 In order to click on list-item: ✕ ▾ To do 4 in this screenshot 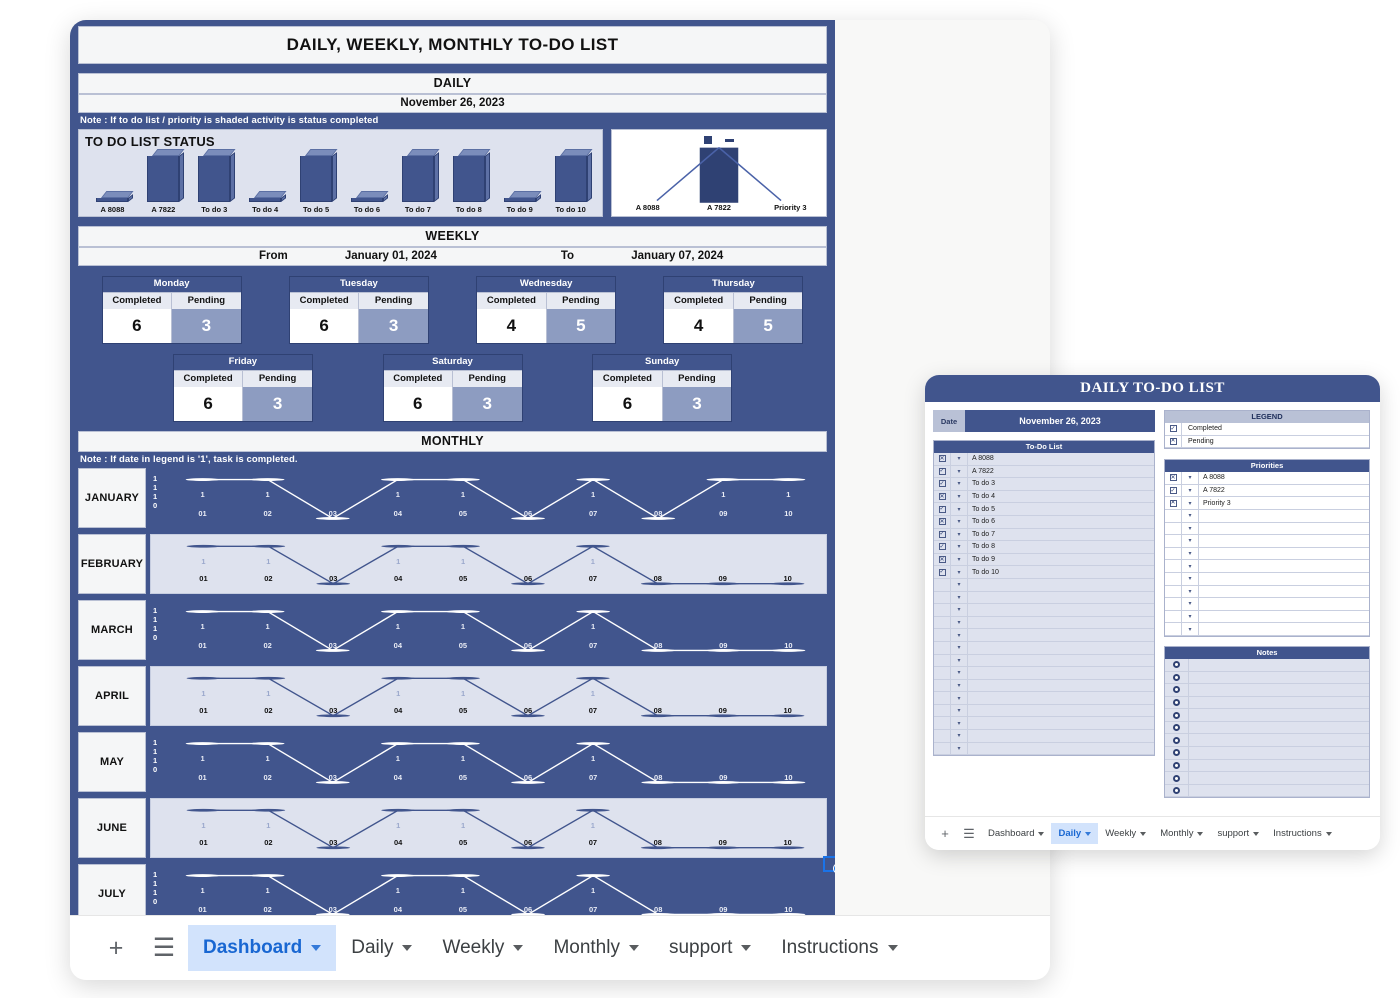, I will do `click(1044, 497)`.